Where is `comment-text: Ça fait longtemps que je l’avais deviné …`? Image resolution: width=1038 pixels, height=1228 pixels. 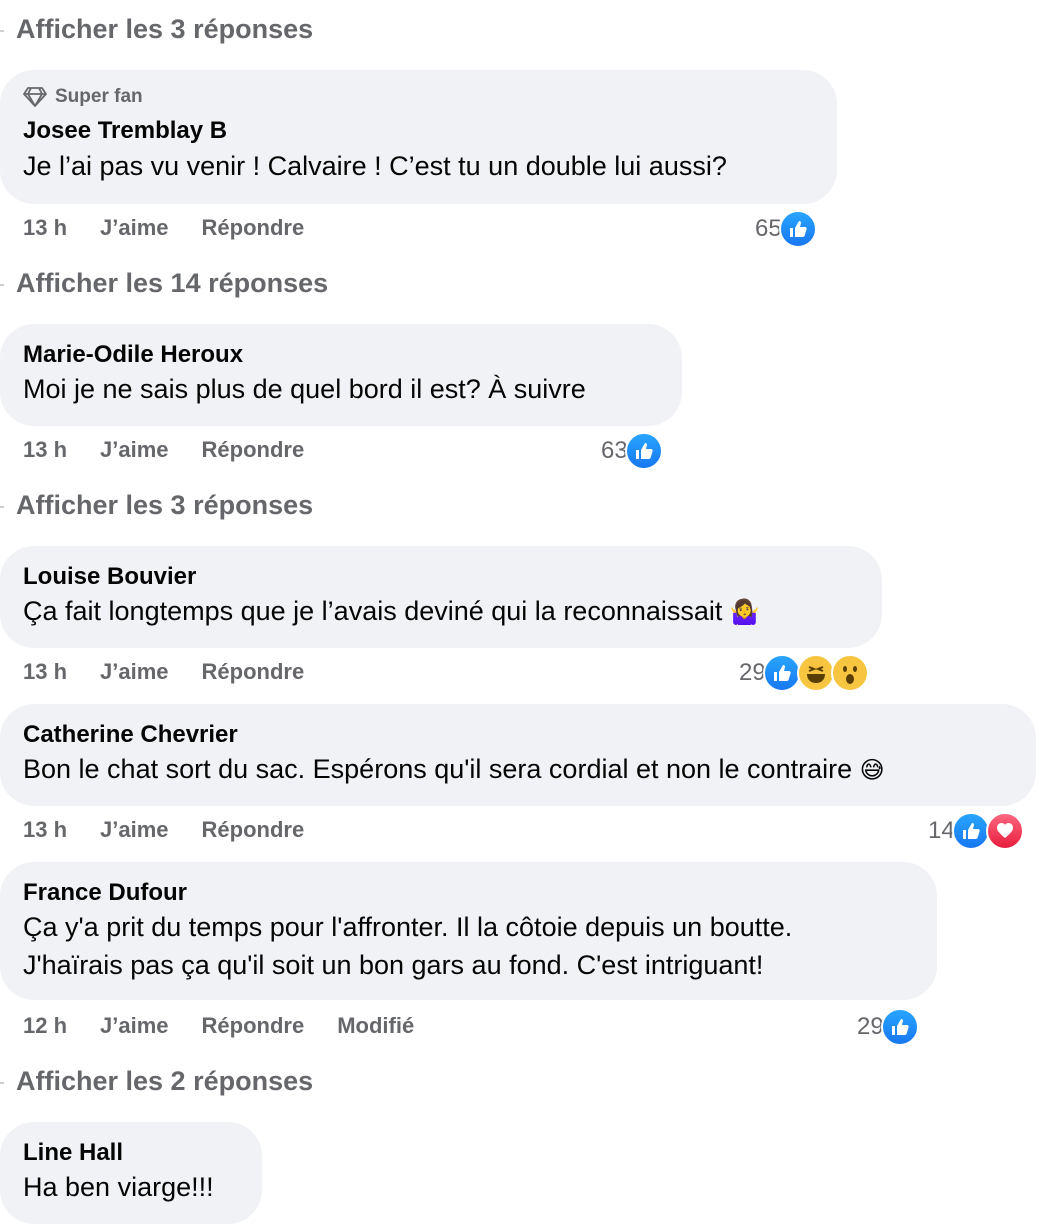 comment-text: Ça fait longtemps que je l’avais deviné … is located at coordinates (452, 611).